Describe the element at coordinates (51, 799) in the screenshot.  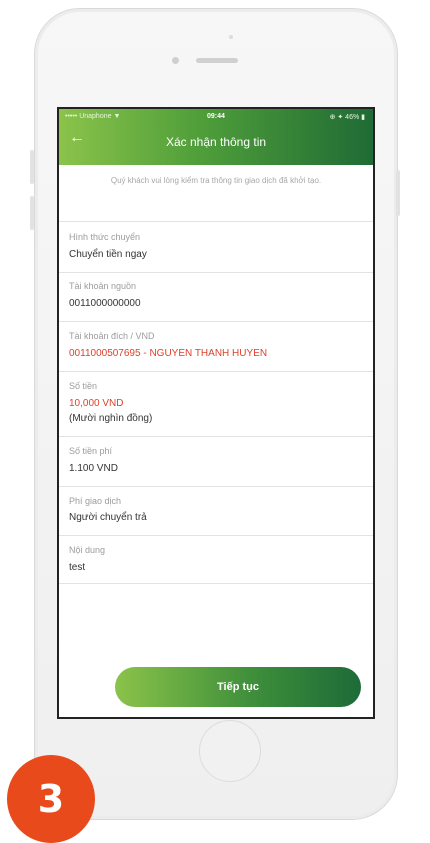
I see `step-number-badge: 3` at that location.